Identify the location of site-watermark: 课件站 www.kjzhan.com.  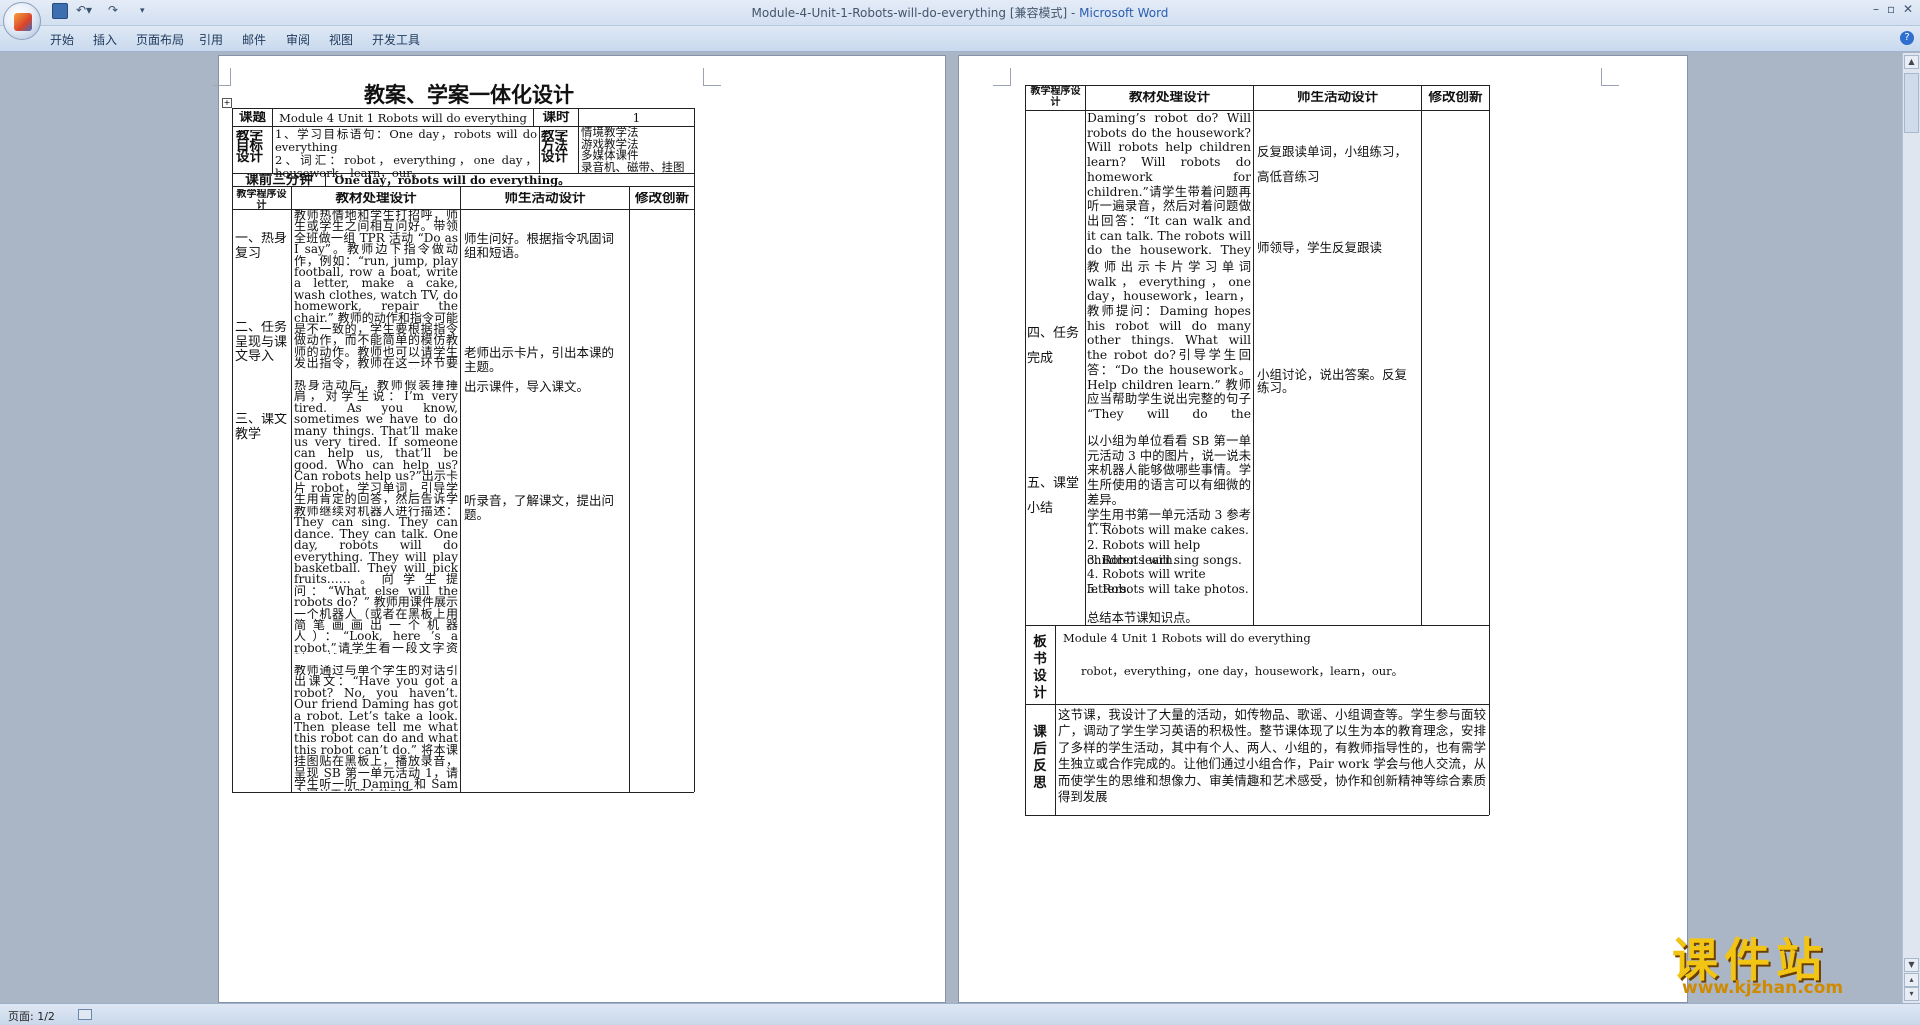
(1784, 963).